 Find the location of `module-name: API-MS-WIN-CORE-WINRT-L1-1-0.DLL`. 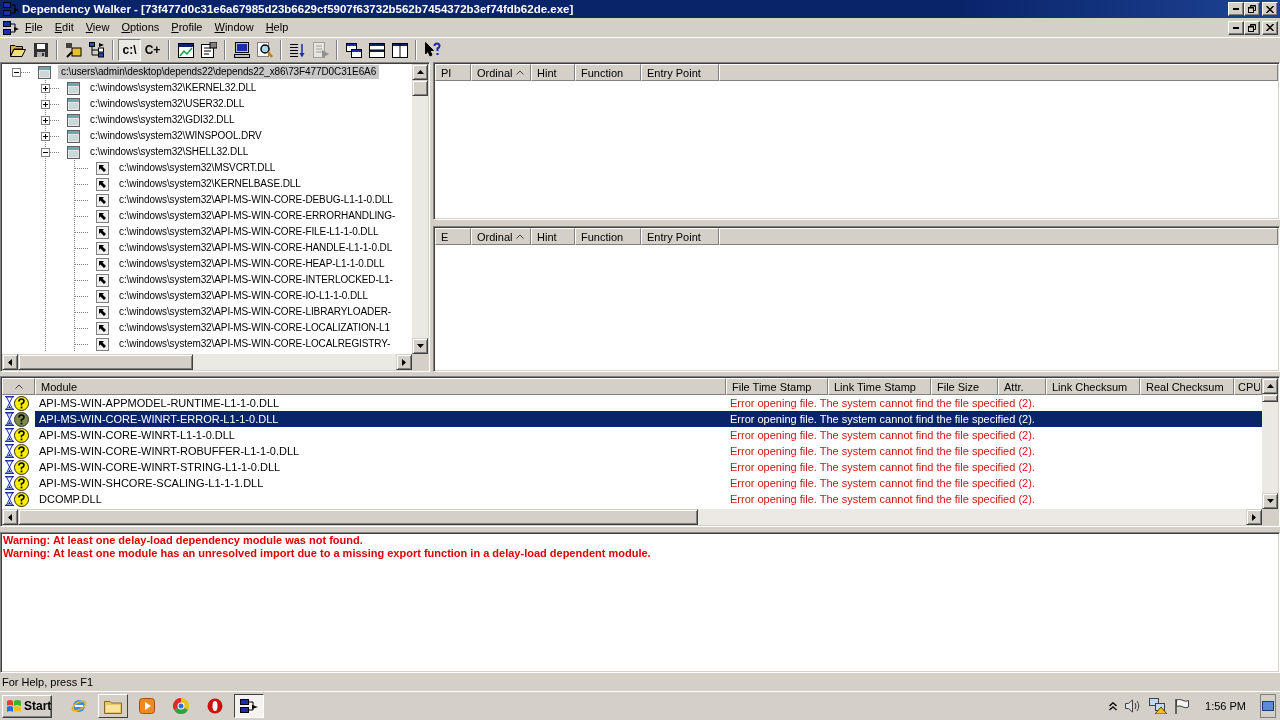

module-name: API-MS-WIN-CORE-WINRT-L1-1-0.DLL is located at coordinates (380, 435).